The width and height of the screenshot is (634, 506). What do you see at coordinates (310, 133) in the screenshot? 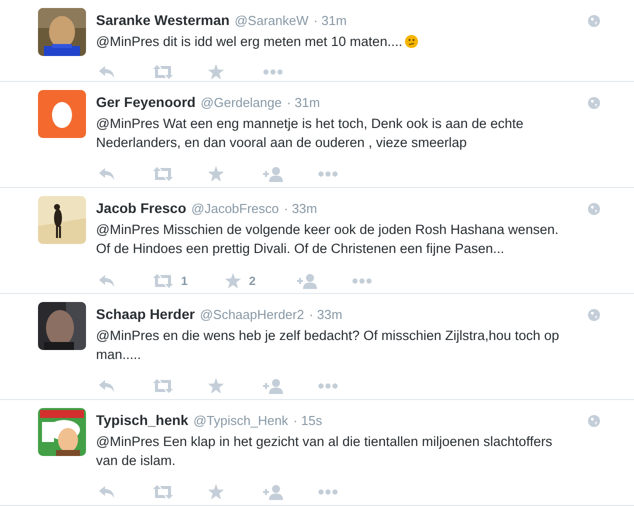
I see `tweet-text: @MinPres Wat een eng mannetje is het toch, Denk ook is aan de echte Nederlanders, en dan vooral aan de ouderen , vieze smeerlap` at bounding box center [310, 133].